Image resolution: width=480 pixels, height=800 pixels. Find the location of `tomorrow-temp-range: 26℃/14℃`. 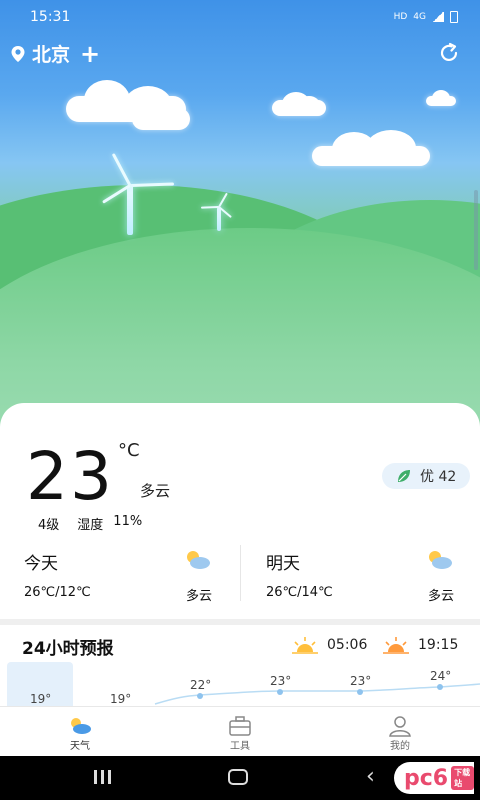

tomorrow-temp-range: 26℃/14℃ is located at coordinates (299, 592).